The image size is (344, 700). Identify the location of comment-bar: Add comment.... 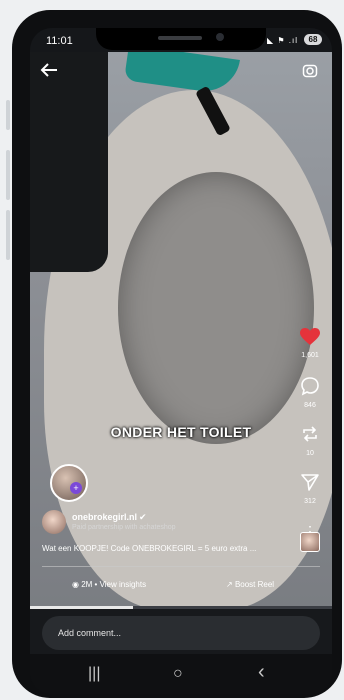
(181, 632).